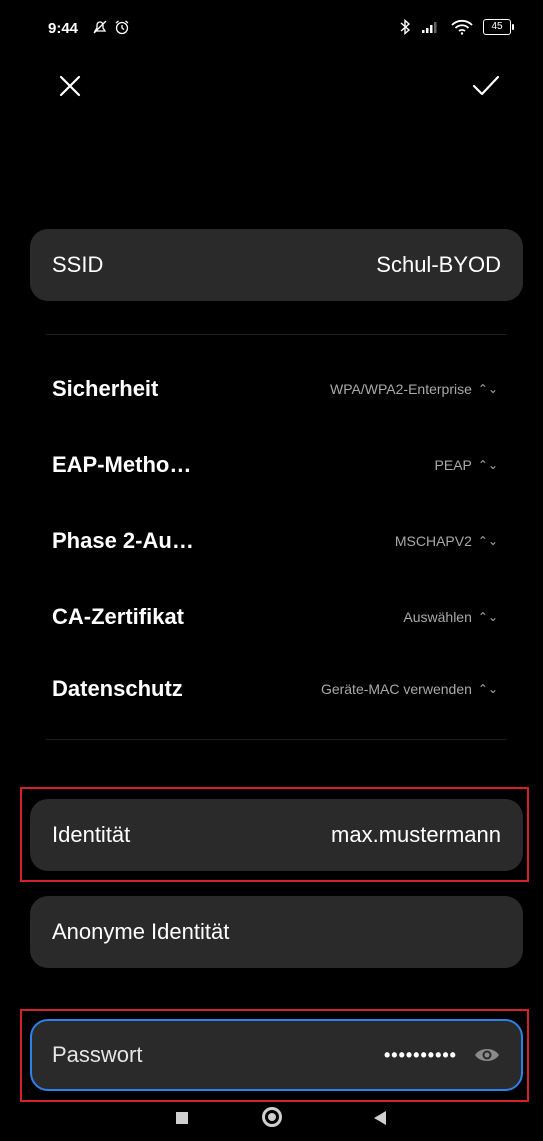 The width and height of the screenshot is (543, 1141). Describe the element at coordinates (100, 27) in the screenshot. I see `notification-muted-icon` at that location.